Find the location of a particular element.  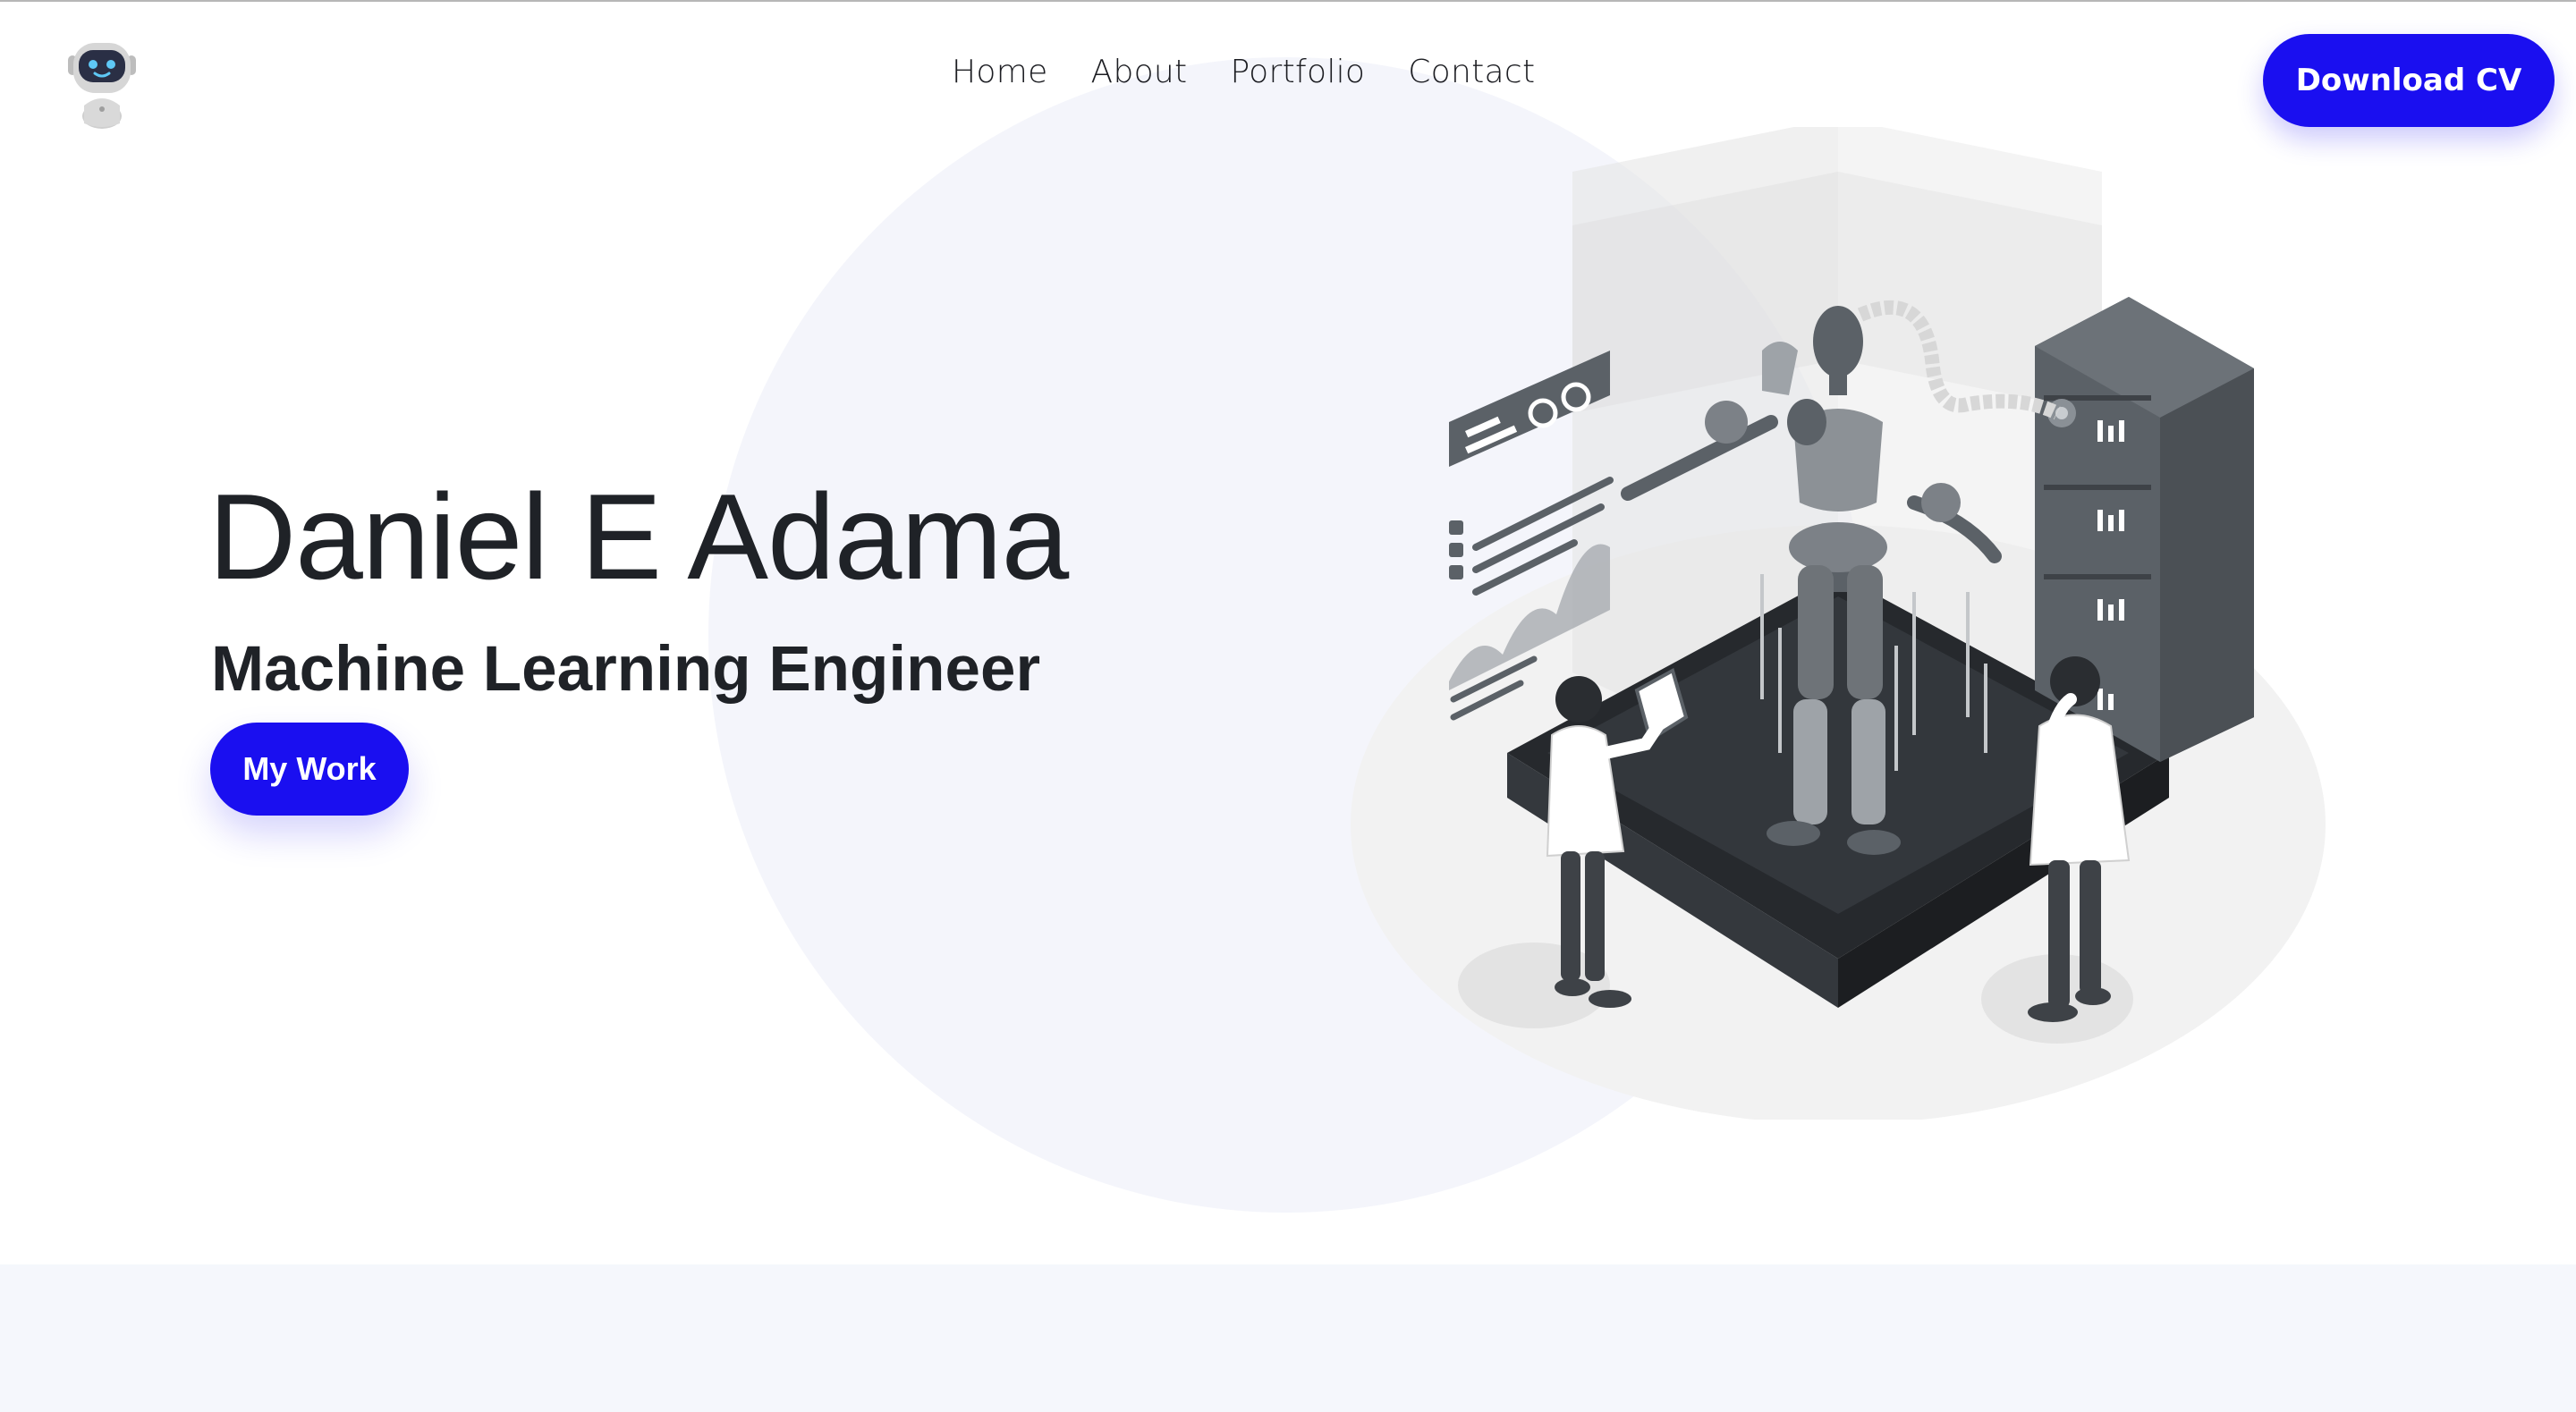

robot-logo-icon is located at coordinates (101, 84).